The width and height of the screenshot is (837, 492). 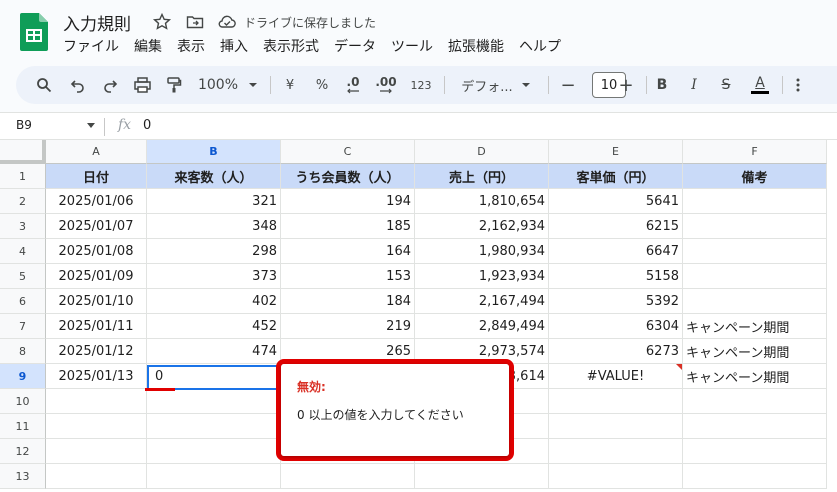 What do you see at coordinates (214, 326) in the screenshot?
I see `table-cell: 452` at bounding box center [214, 326].